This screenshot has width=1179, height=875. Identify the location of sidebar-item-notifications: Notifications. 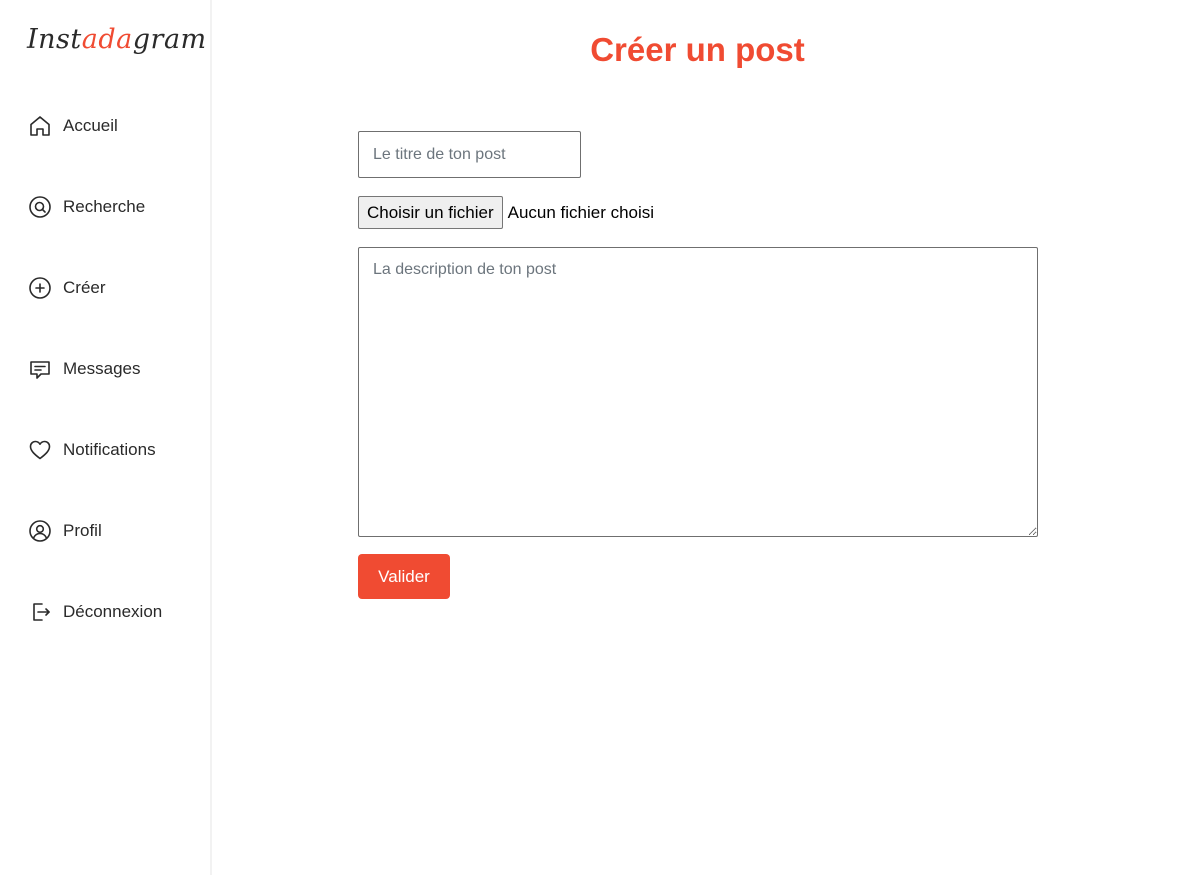
(94, 450).